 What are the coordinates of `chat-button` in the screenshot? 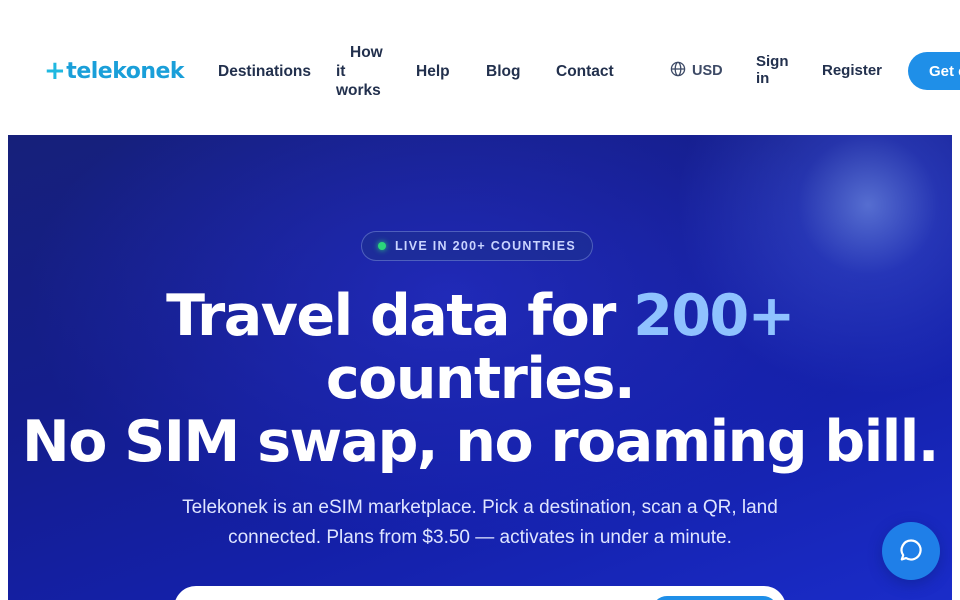 It's located at (911, 551).